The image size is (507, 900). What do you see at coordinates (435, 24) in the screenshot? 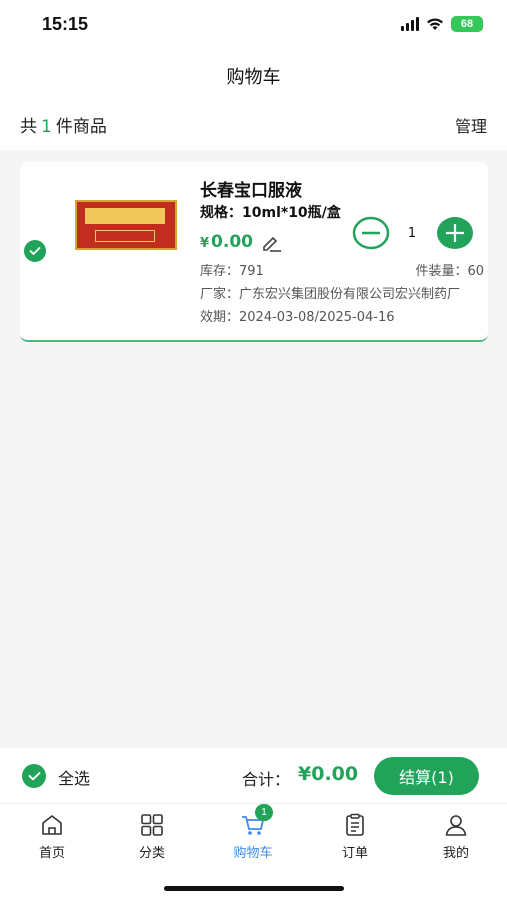
I see `wifi-icon` at bounding box center [435, 24].